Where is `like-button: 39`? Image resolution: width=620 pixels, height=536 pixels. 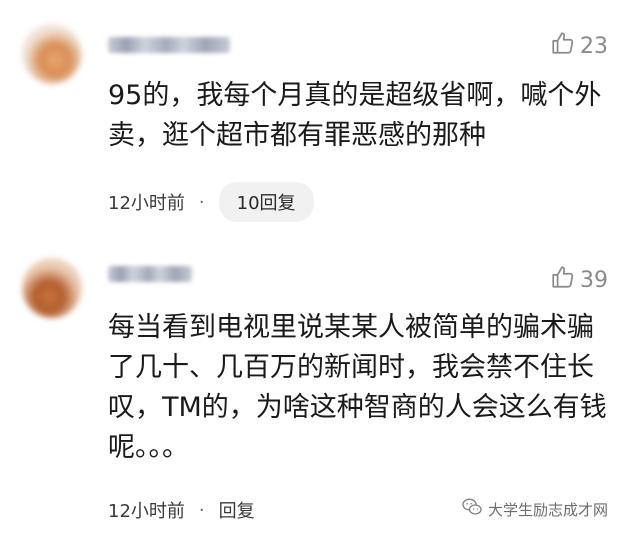 like-button: 39 is located at coordinates (579, 280).